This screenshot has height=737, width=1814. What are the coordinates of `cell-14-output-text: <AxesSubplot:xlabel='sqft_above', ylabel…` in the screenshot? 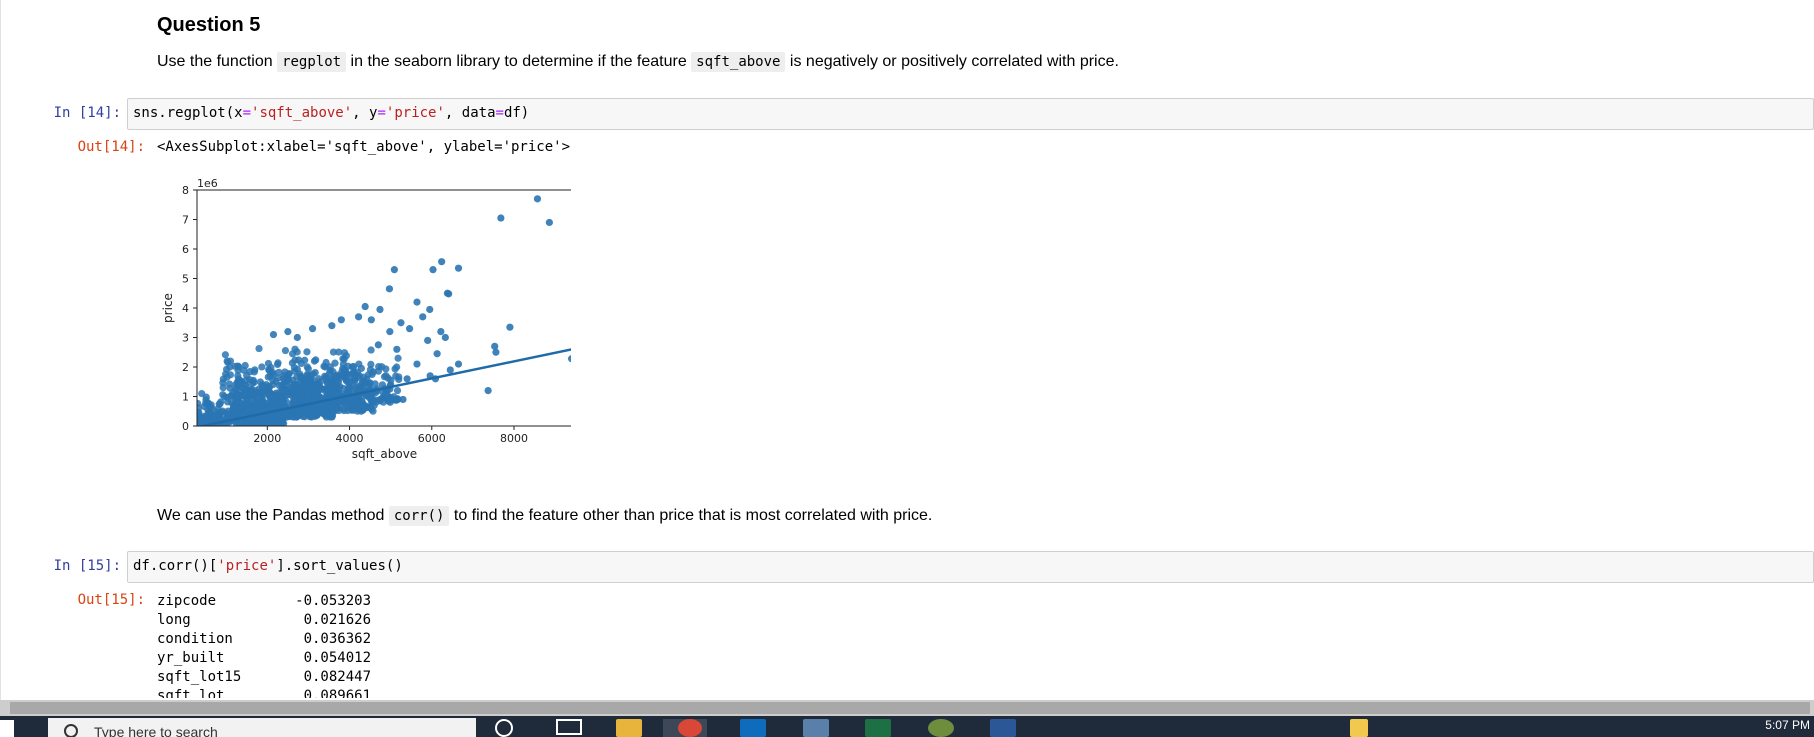 It's located at (364, 147).